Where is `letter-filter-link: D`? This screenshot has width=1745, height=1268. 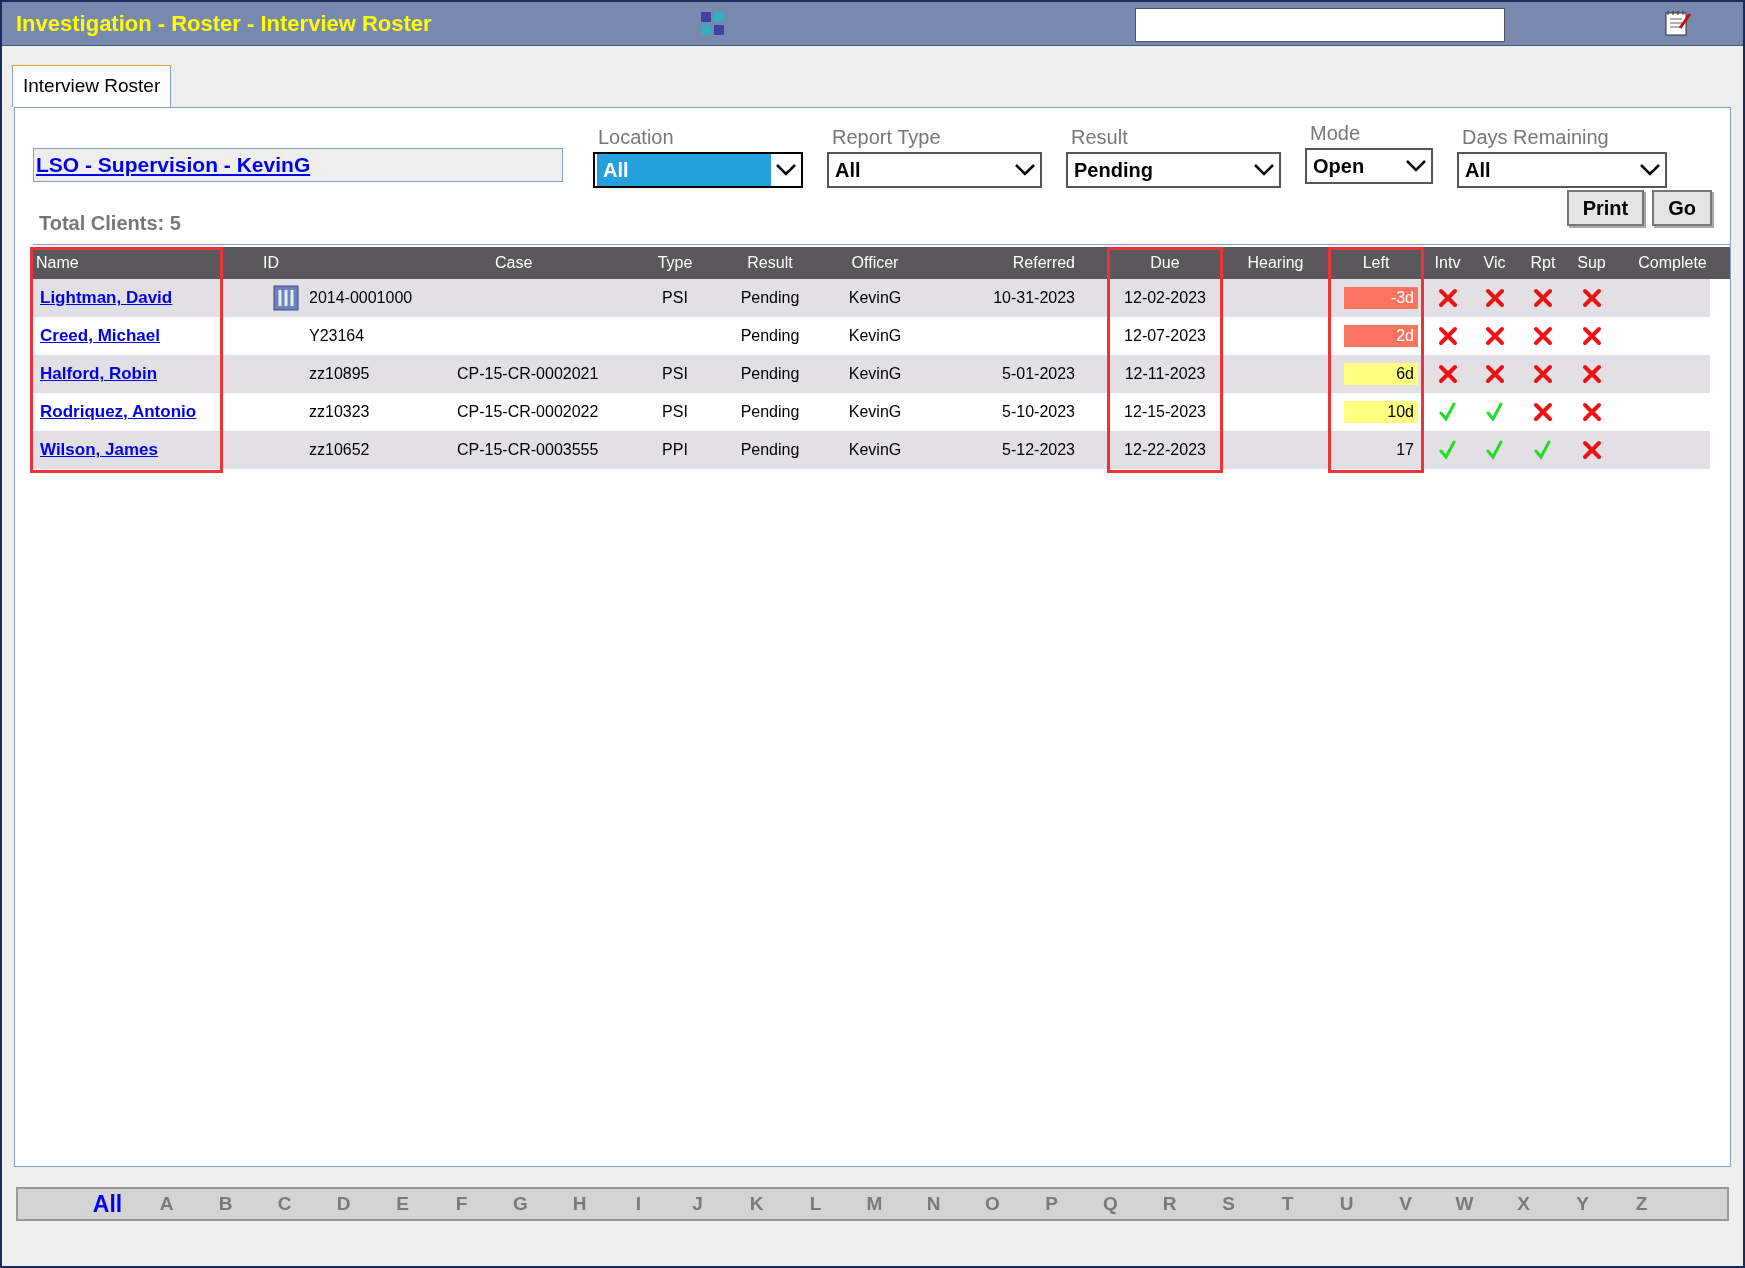
letter-filter-link: D is located at coordinates (343, 1204).